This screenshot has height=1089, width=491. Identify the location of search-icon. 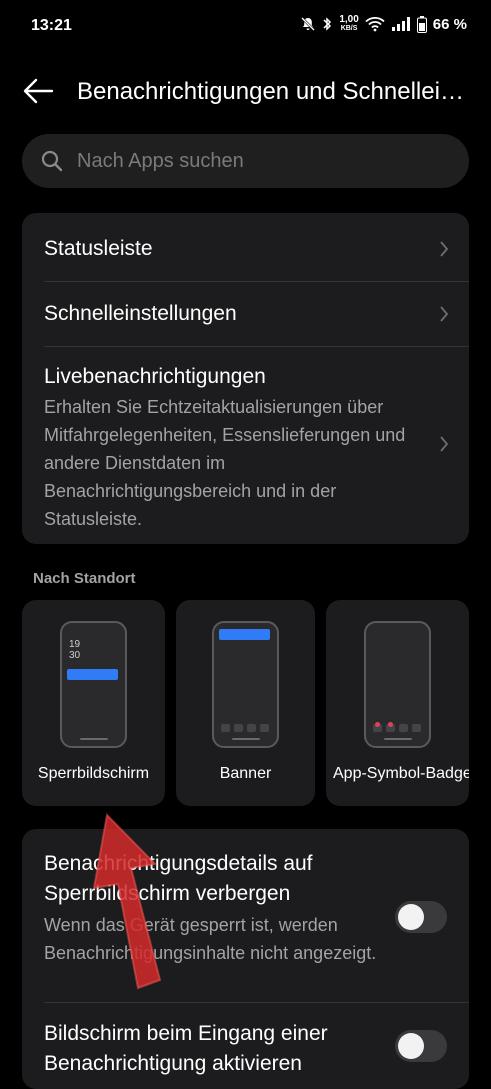
(52, 161).